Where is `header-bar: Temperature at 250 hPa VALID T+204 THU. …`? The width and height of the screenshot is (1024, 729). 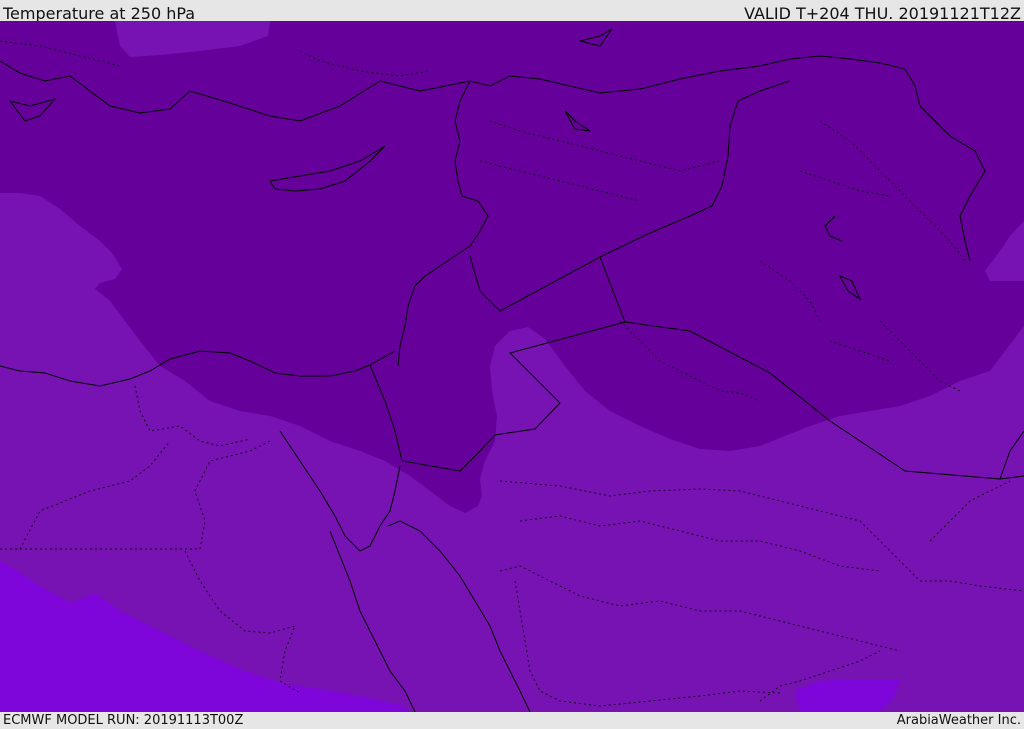 header-bar: Temperature at 250 hPa VALID T+204 THU. … is located at coordinates (512, 11).